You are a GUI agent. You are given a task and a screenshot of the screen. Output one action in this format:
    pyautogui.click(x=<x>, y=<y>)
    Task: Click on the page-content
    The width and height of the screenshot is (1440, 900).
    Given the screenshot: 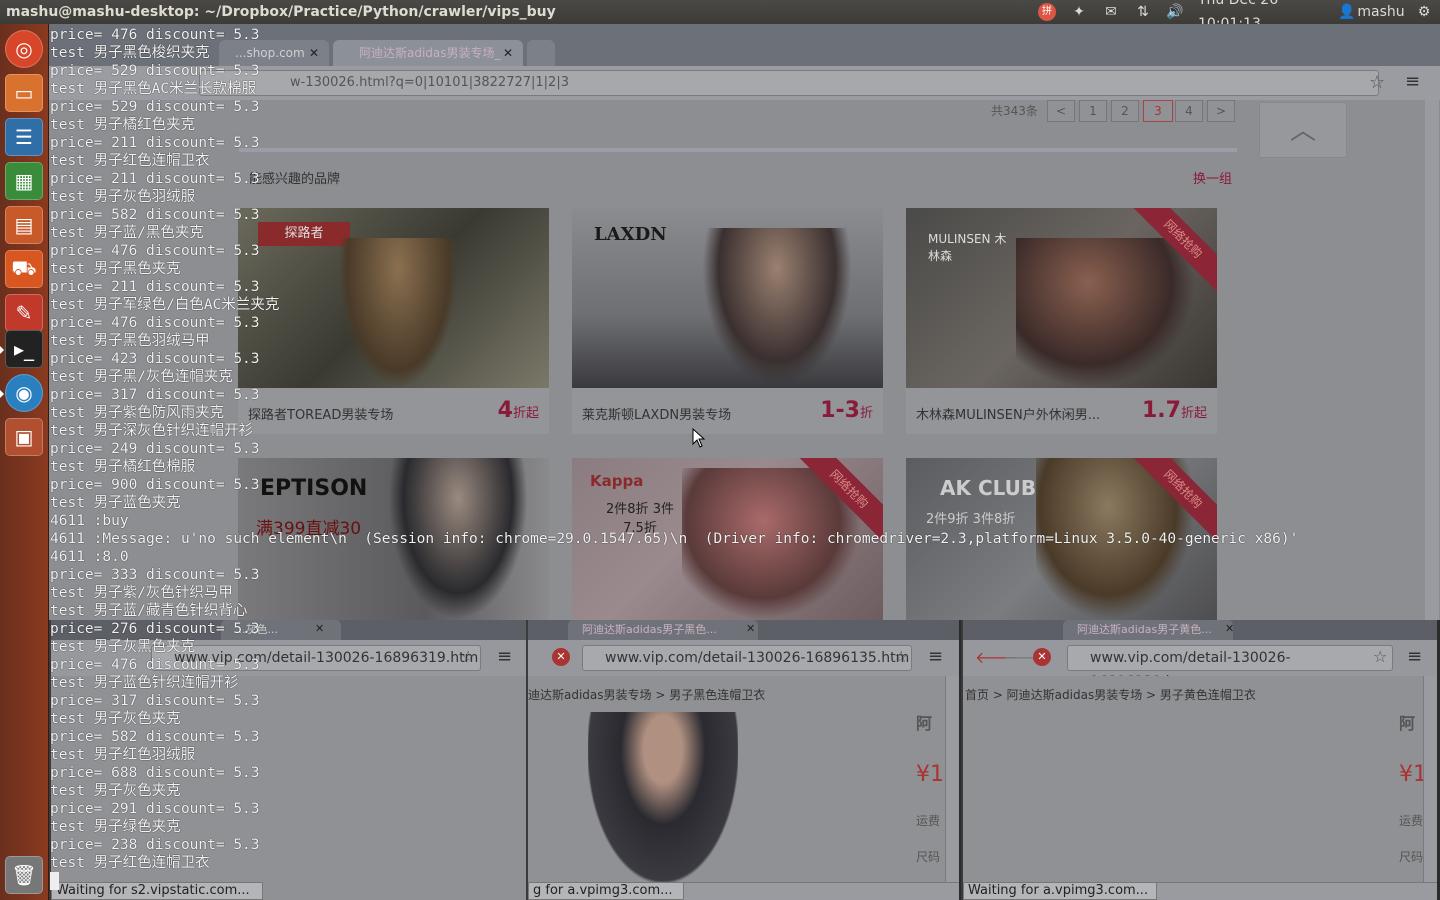 What is the action you would take?
    pyautogui.click(x=288, y=788)
    